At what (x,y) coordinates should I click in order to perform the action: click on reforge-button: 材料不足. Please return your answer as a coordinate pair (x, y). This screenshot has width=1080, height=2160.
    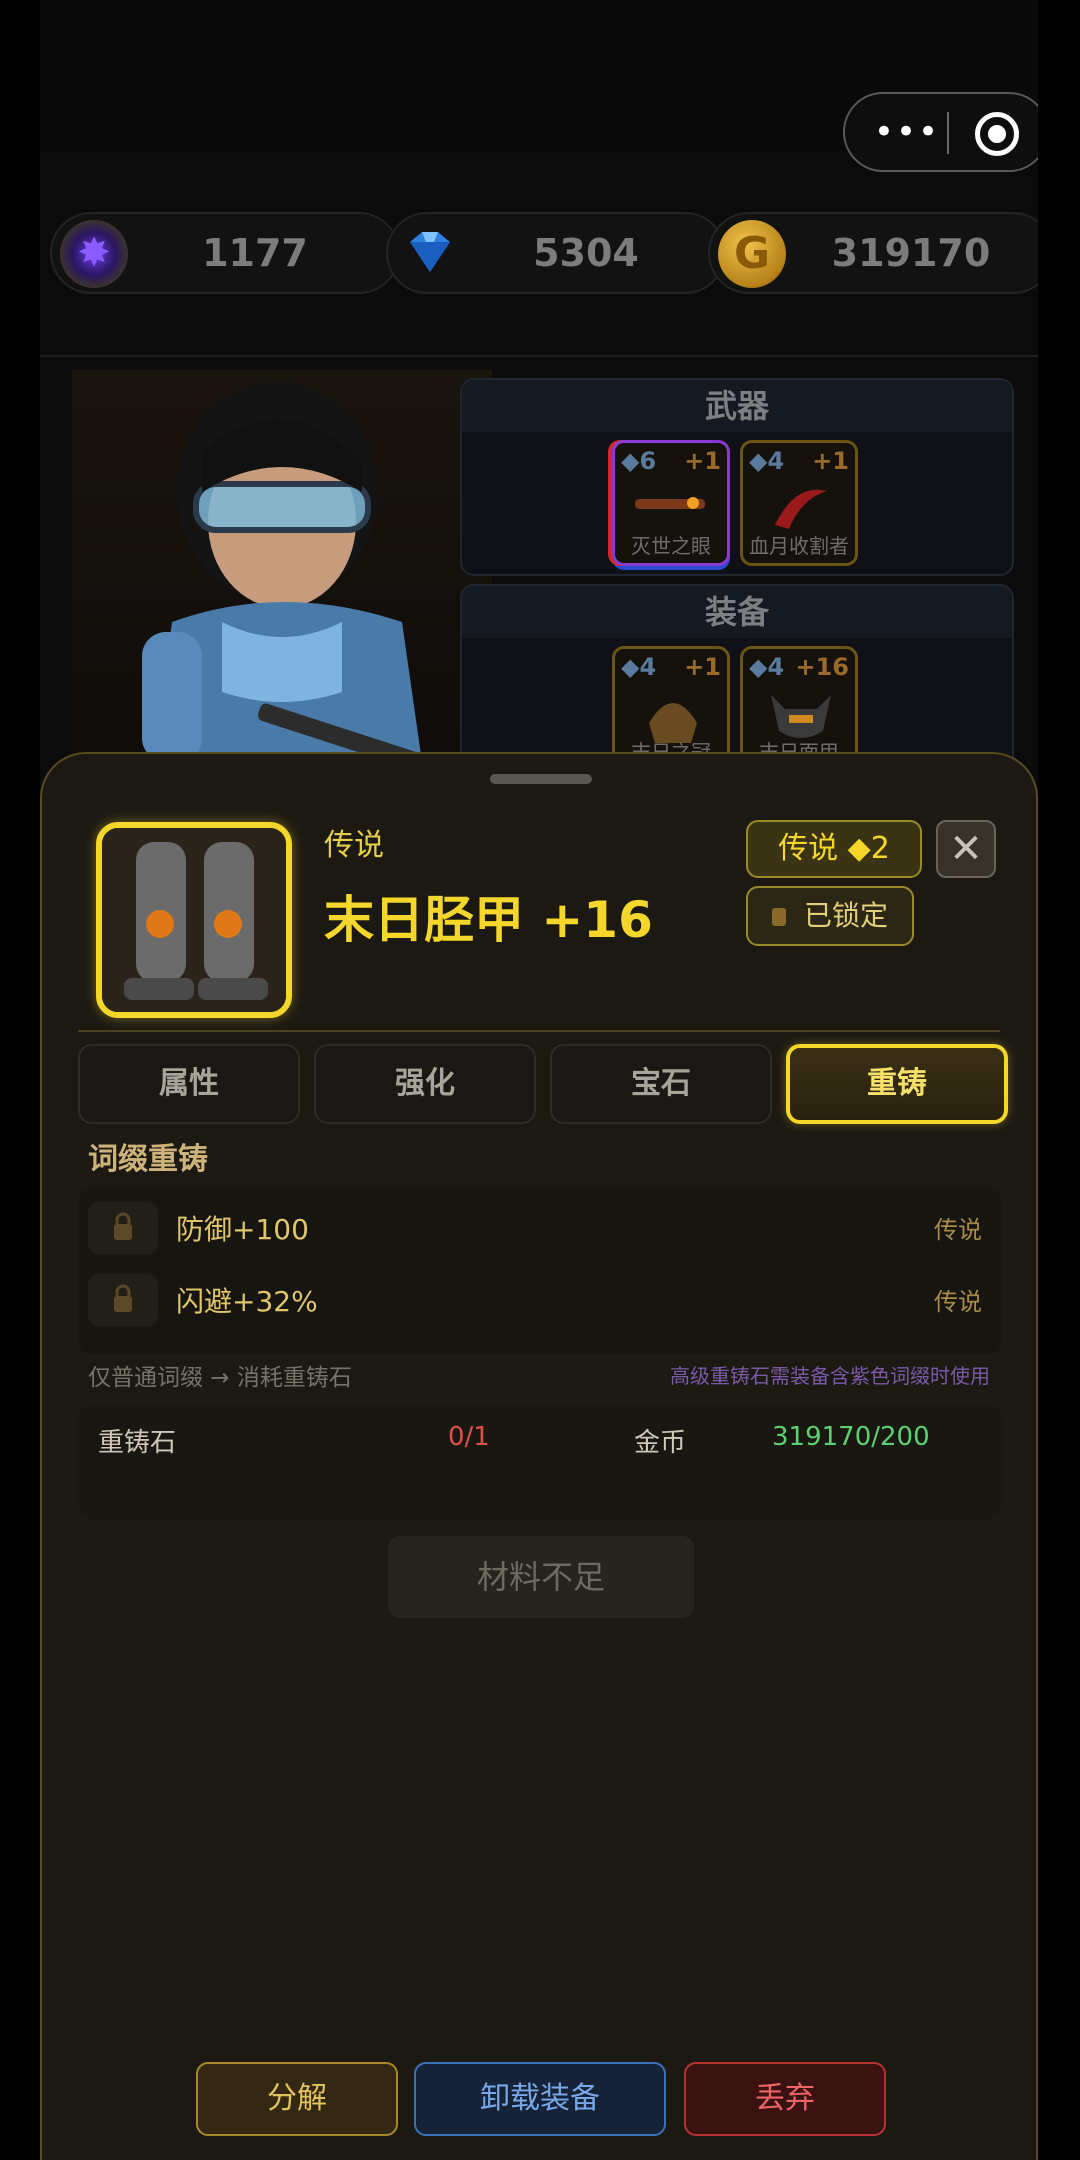
    Looking at the image, I should click on (541, 1577).